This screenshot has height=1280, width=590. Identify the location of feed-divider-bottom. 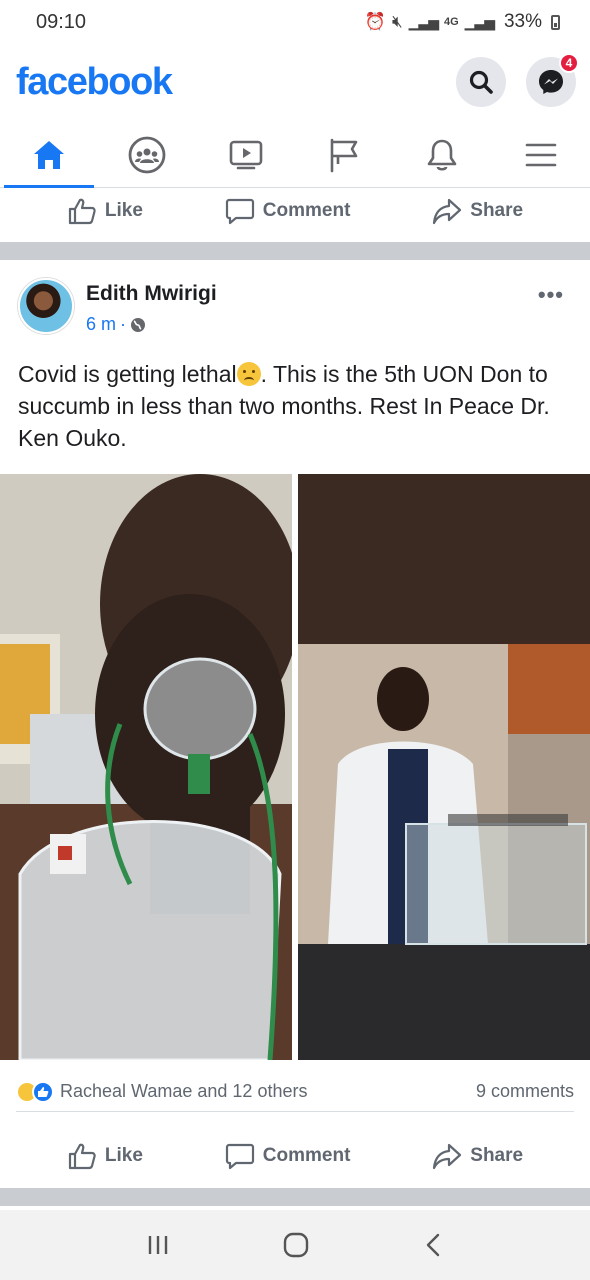
(295, 1197).